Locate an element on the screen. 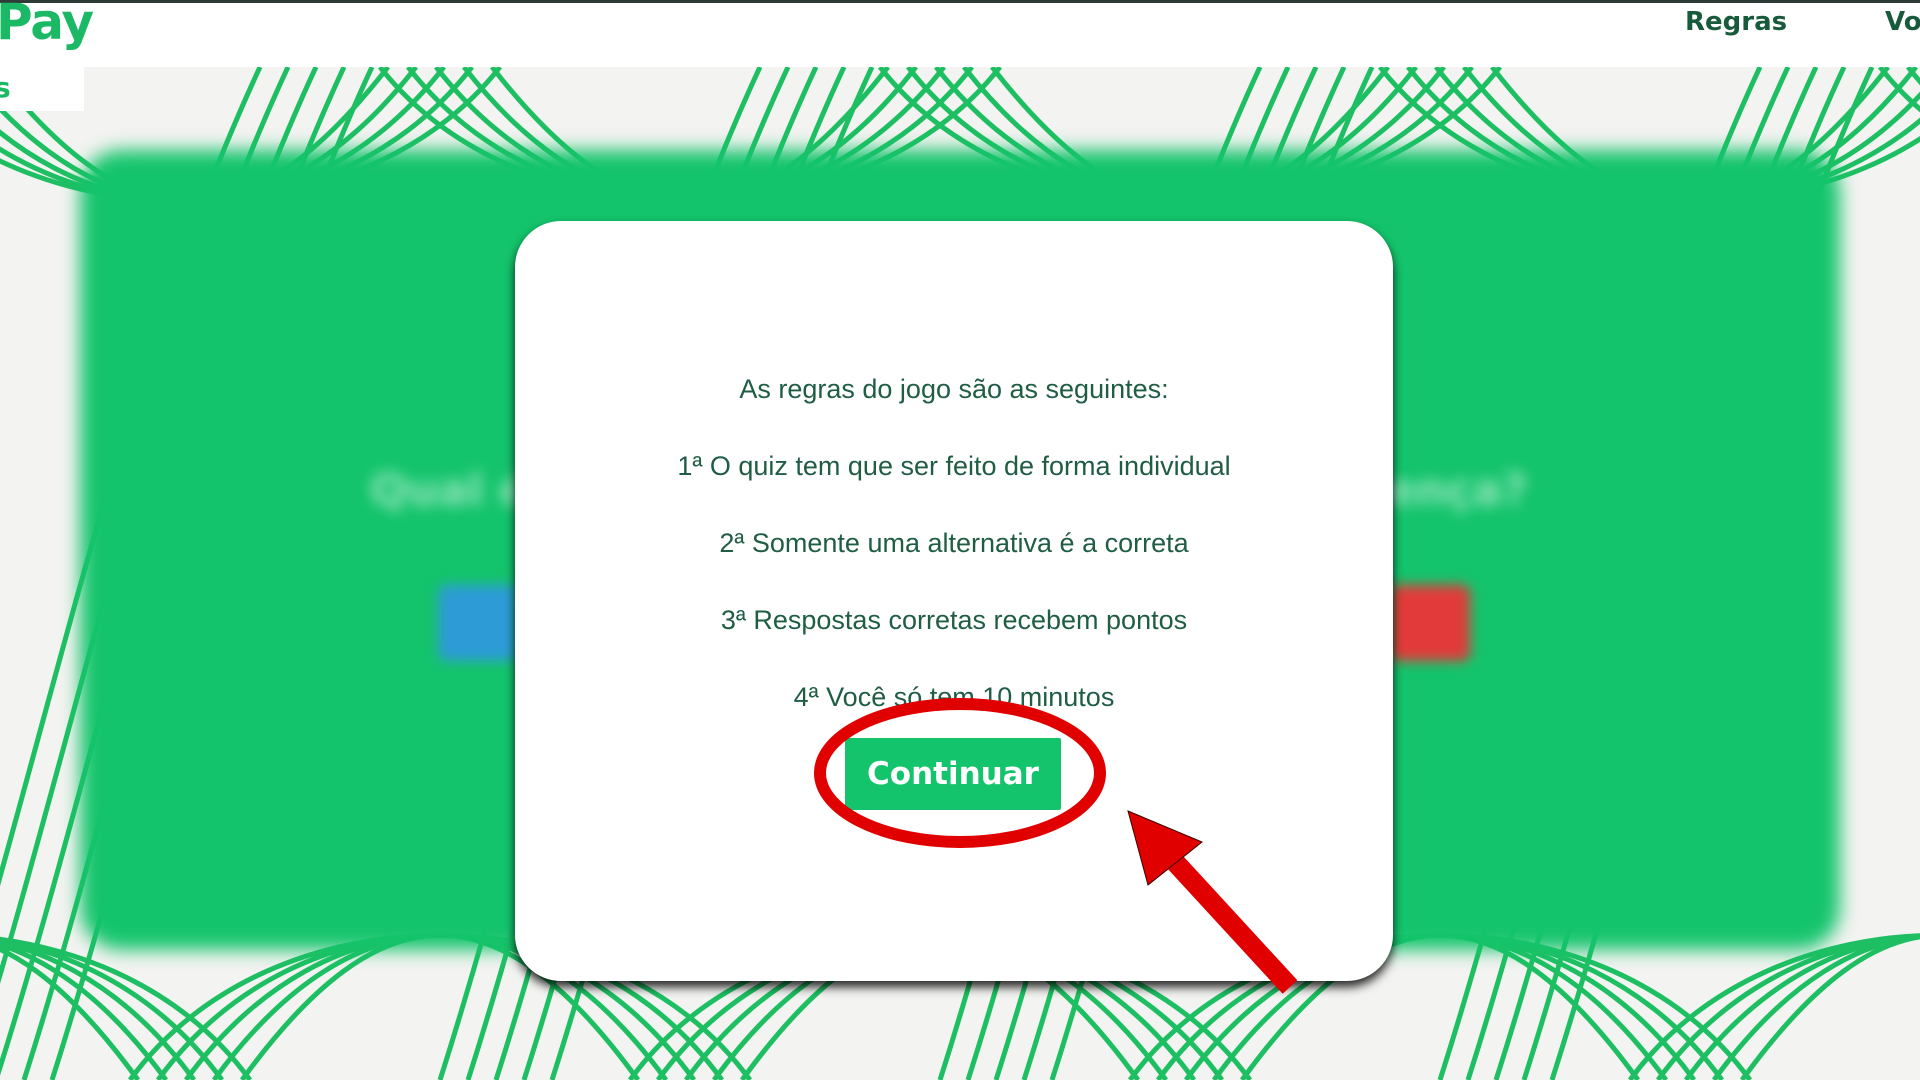 The width and height of the screenshot is (1920, 1080). logo-subtext: s is located at coordinates (42, 89).